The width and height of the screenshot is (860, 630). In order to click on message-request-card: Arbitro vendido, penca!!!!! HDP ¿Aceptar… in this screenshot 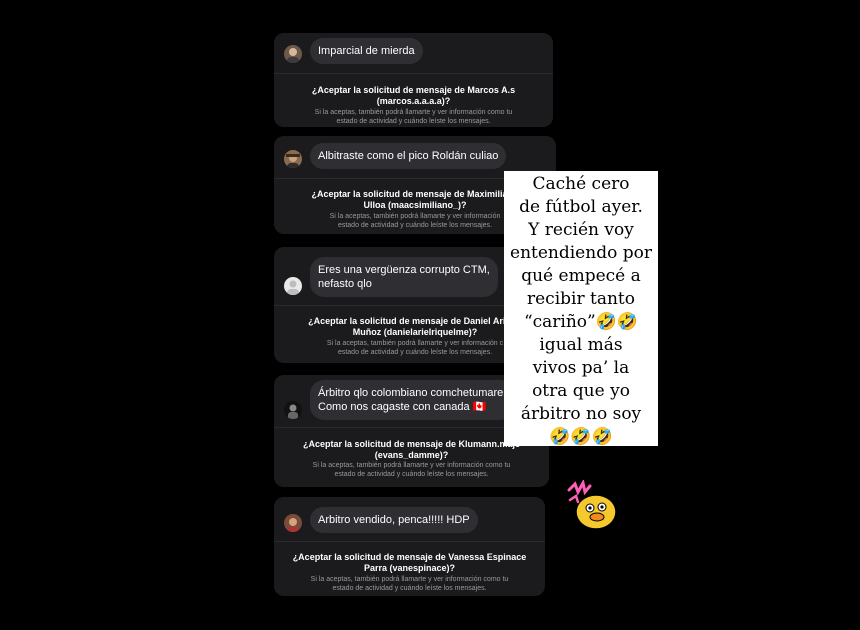, I will do `click(409, 546)`.